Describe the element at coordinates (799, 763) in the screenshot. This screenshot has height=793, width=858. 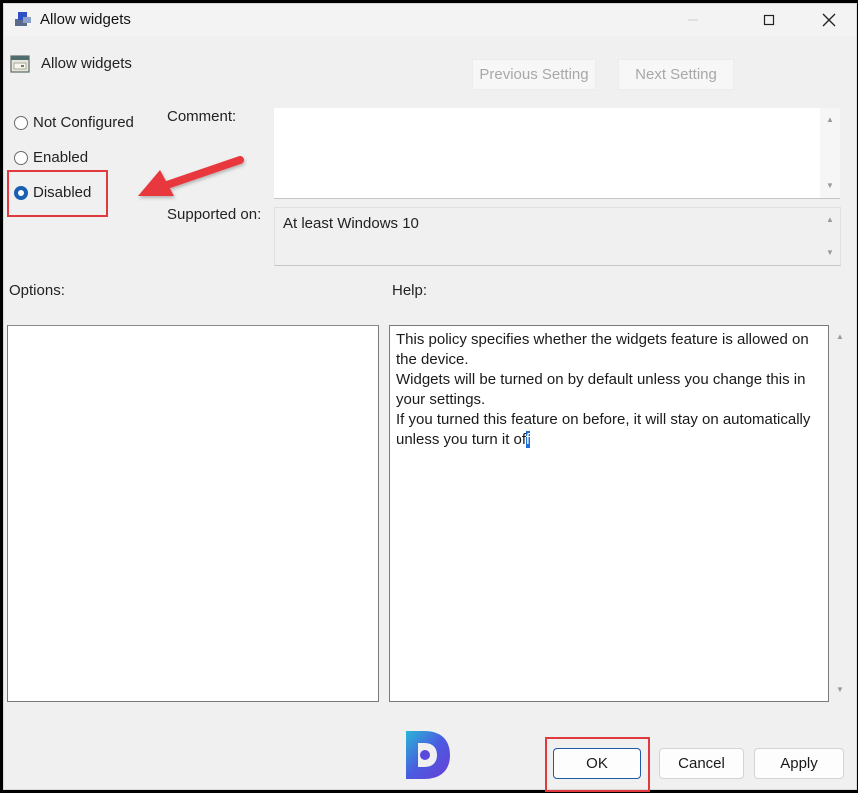
I see `apply-button: Apply` at that location.